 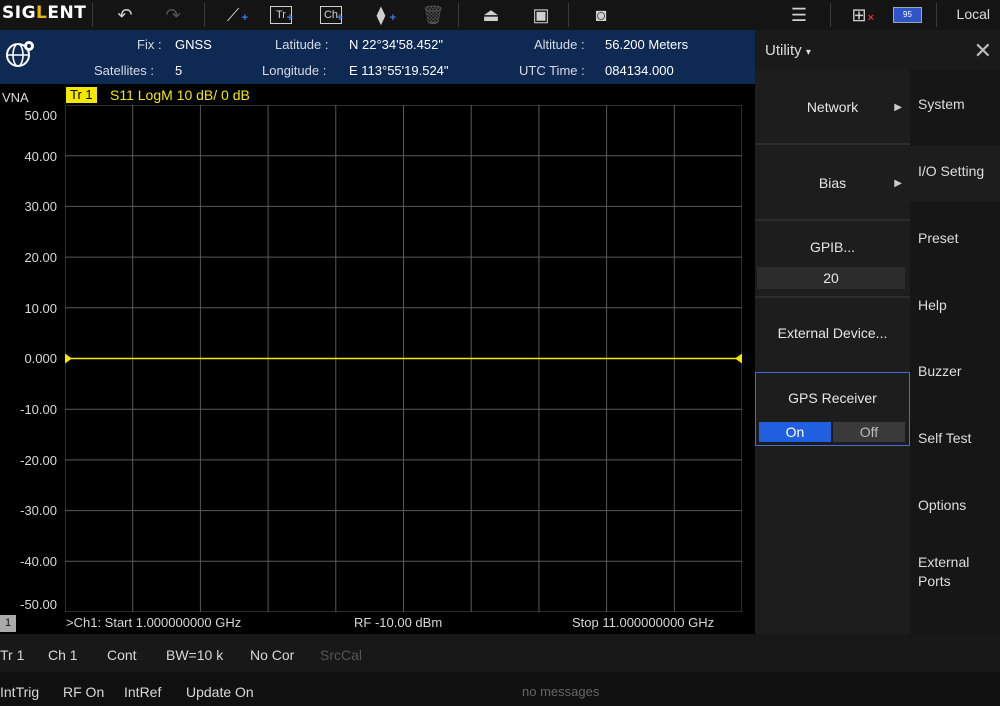 What do you see at coordinates (40, 156) in the screenshot?
I see `y-tick-label: 40.00` at bounding box center [40, 156].